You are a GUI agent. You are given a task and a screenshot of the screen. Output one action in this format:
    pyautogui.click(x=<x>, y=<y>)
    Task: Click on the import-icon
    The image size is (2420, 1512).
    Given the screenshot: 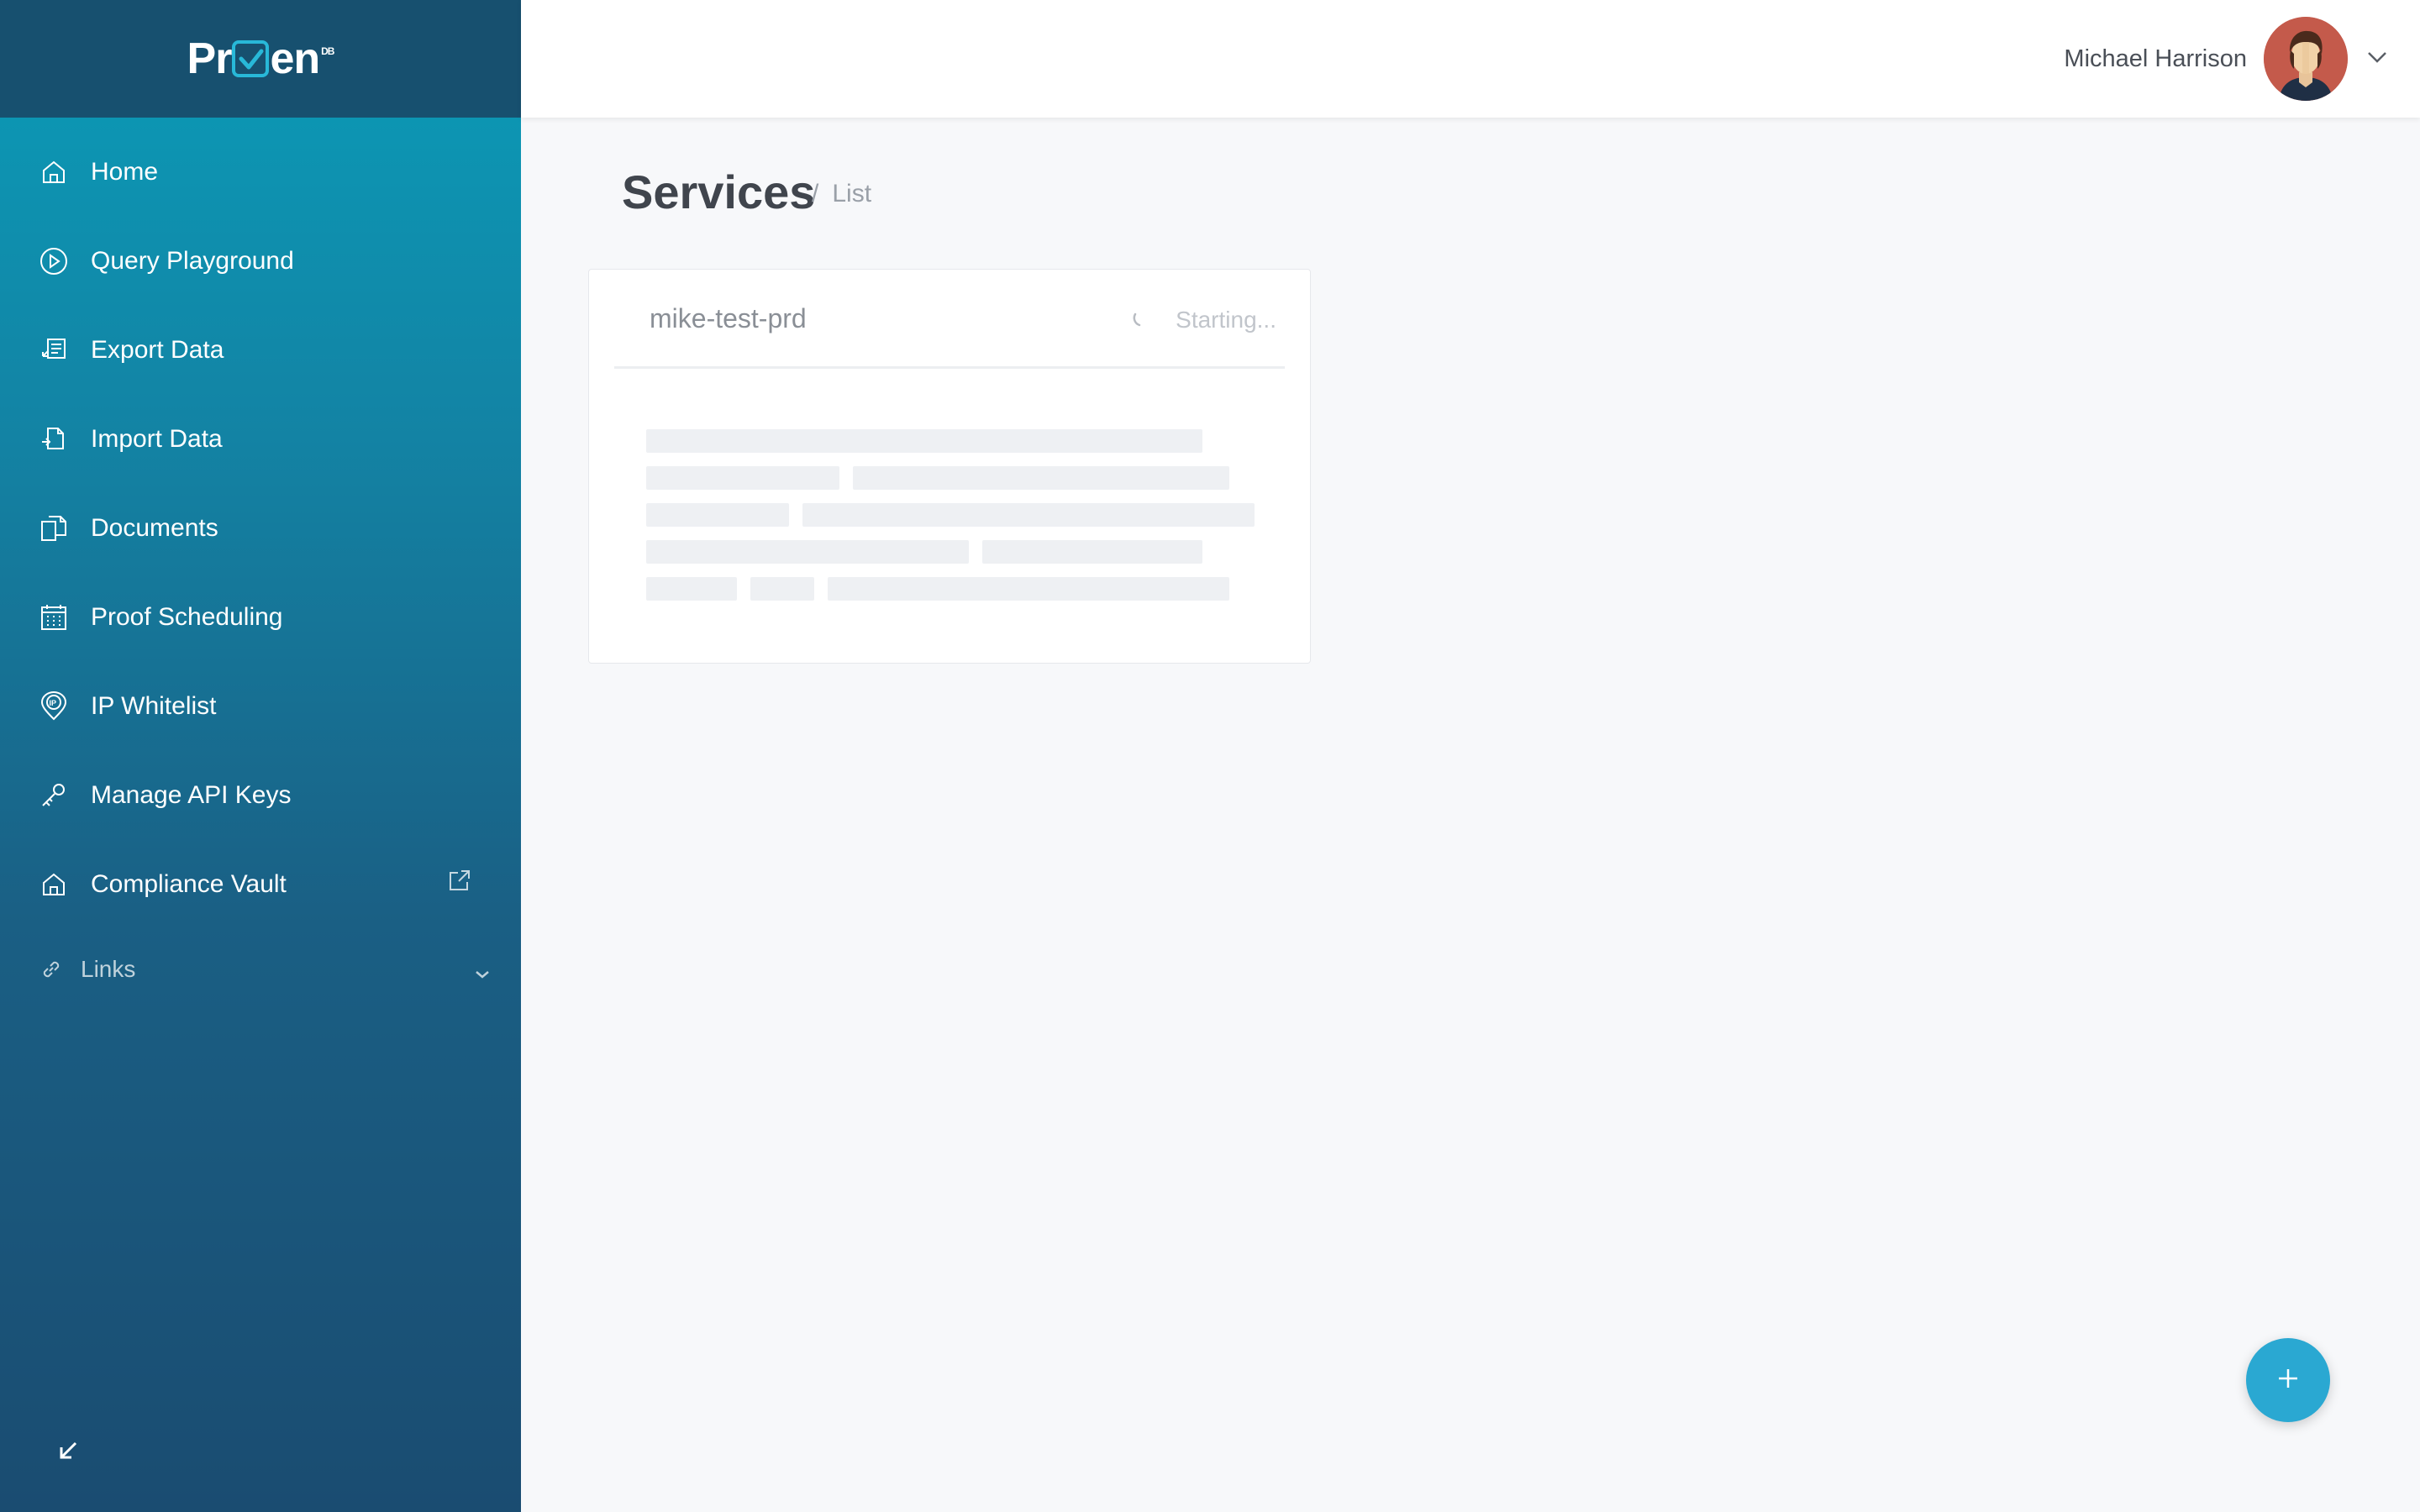 What is the action you would take?
    pyautogui.click(x=54, y=439)
    